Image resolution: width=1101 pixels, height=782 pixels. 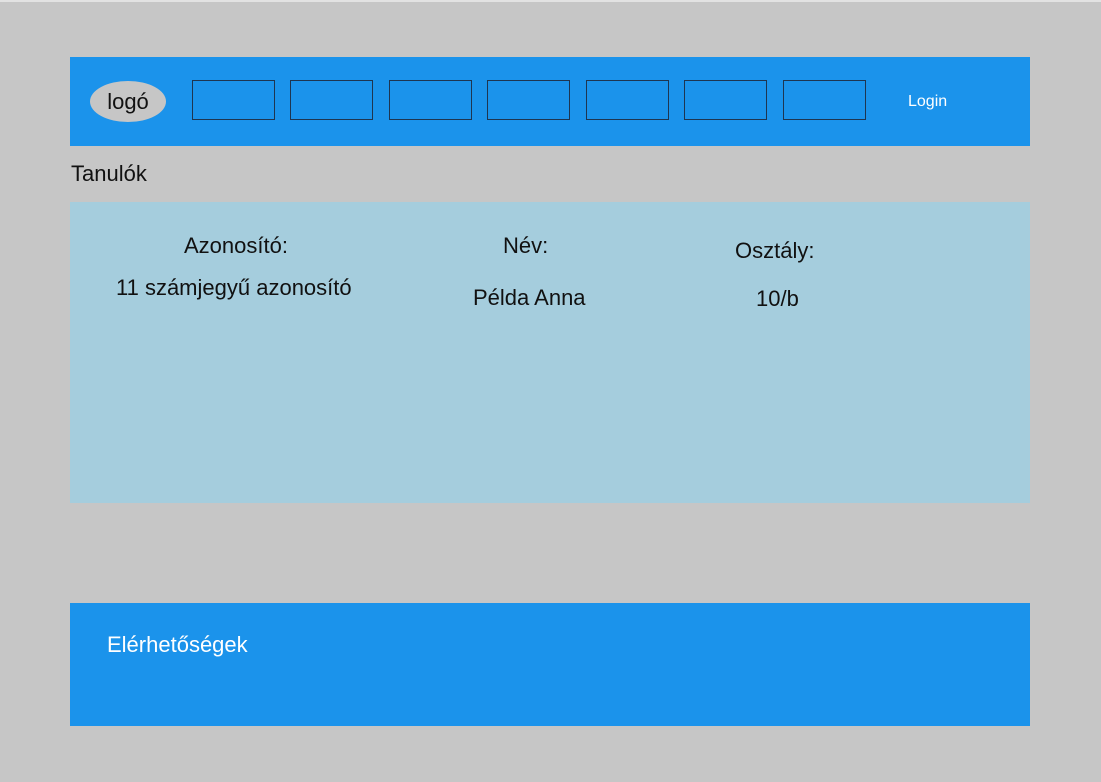 What do you see at coordinates (927, 102) in the screenshot?
I see `login-link: Login` at bounding box center [927, 102].